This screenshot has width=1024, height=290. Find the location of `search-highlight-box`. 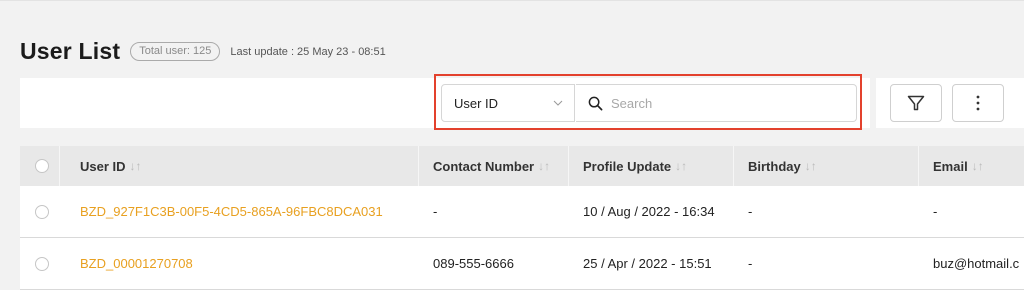

search-highlight-box is located at coordinates (648, 102).